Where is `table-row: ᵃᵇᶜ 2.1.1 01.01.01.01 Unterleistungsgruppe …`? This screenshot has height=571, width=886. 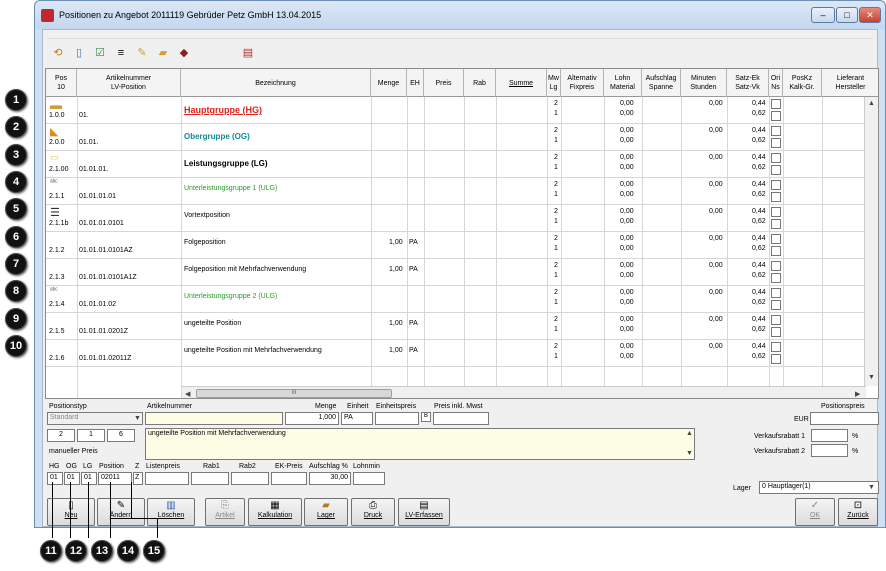
table-row: ᵃᵇᶜ 2.1.1 01.01.01.01 Unterleistungsgruppe … is located at coordinates (456, 191).